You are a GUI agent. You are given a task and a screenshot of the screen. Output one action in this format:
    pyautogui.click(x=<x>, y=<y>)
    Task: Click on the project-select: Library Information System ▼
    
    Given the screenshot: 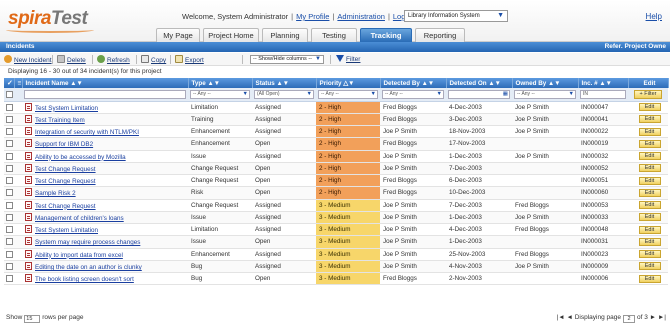 What is the action you would take?
    pyautogui.click(x=456, y=16)
    